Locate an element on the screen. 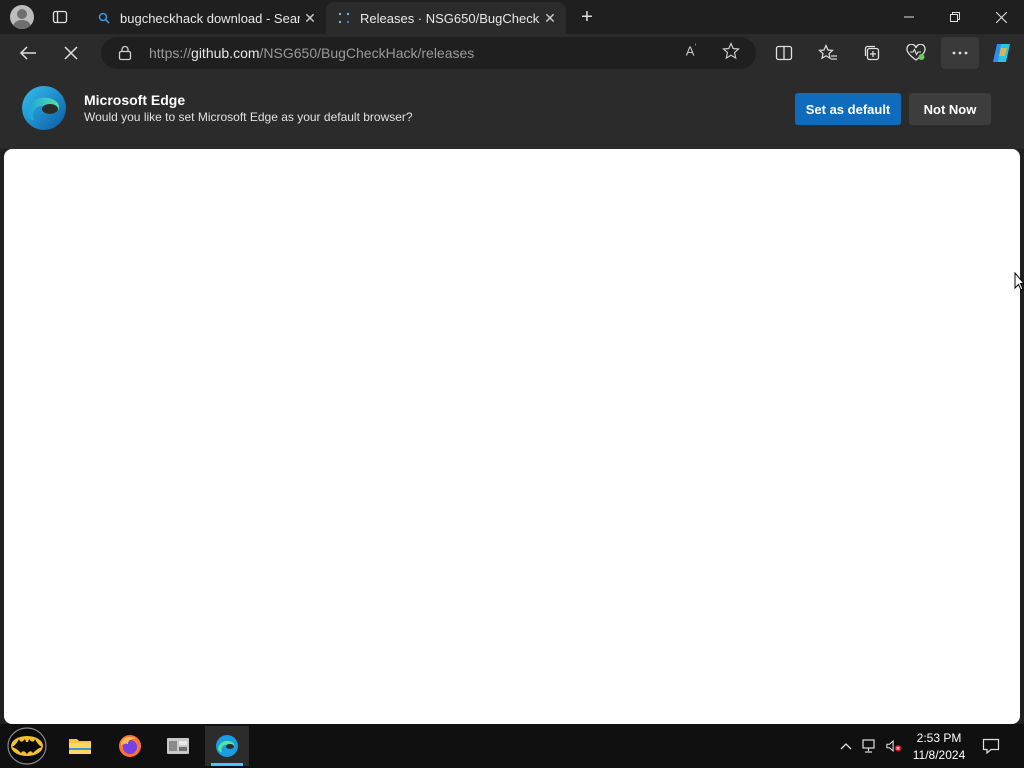 The width and height of the screenshot is (1024, 768). not-now-button: Not Now is located at coordinates (950, 109).